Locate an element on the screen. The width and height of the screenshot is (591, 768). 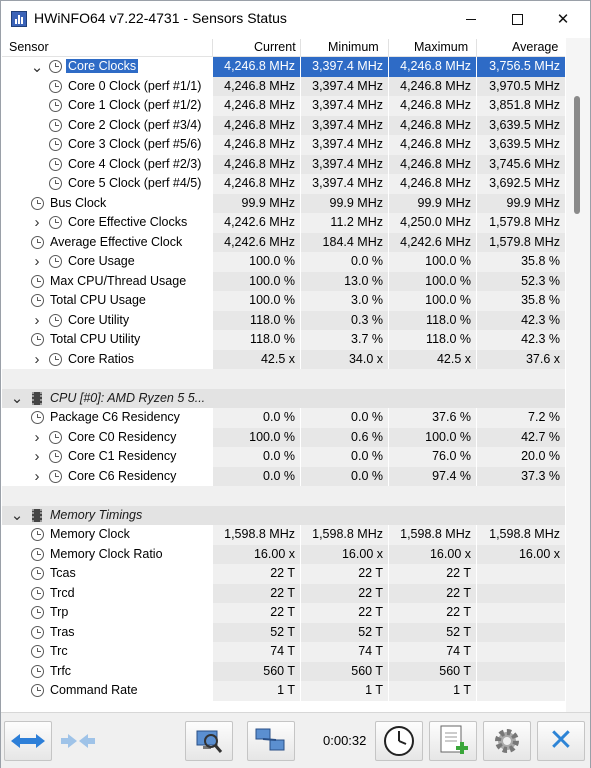
current-value: 4,242.6 MHz is located at coordinates (256, 242).